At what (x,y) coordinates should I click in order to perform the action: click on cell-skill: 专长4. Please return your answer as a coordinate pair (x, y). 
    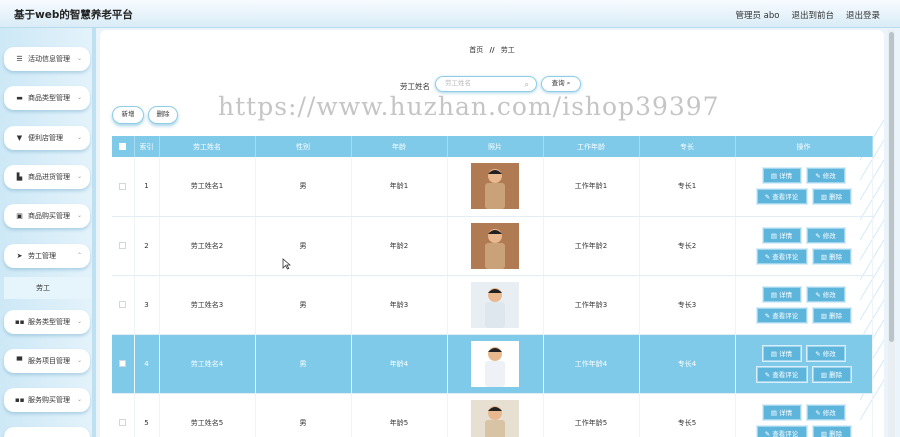
    Looking at the image, I should click on (687, 364).